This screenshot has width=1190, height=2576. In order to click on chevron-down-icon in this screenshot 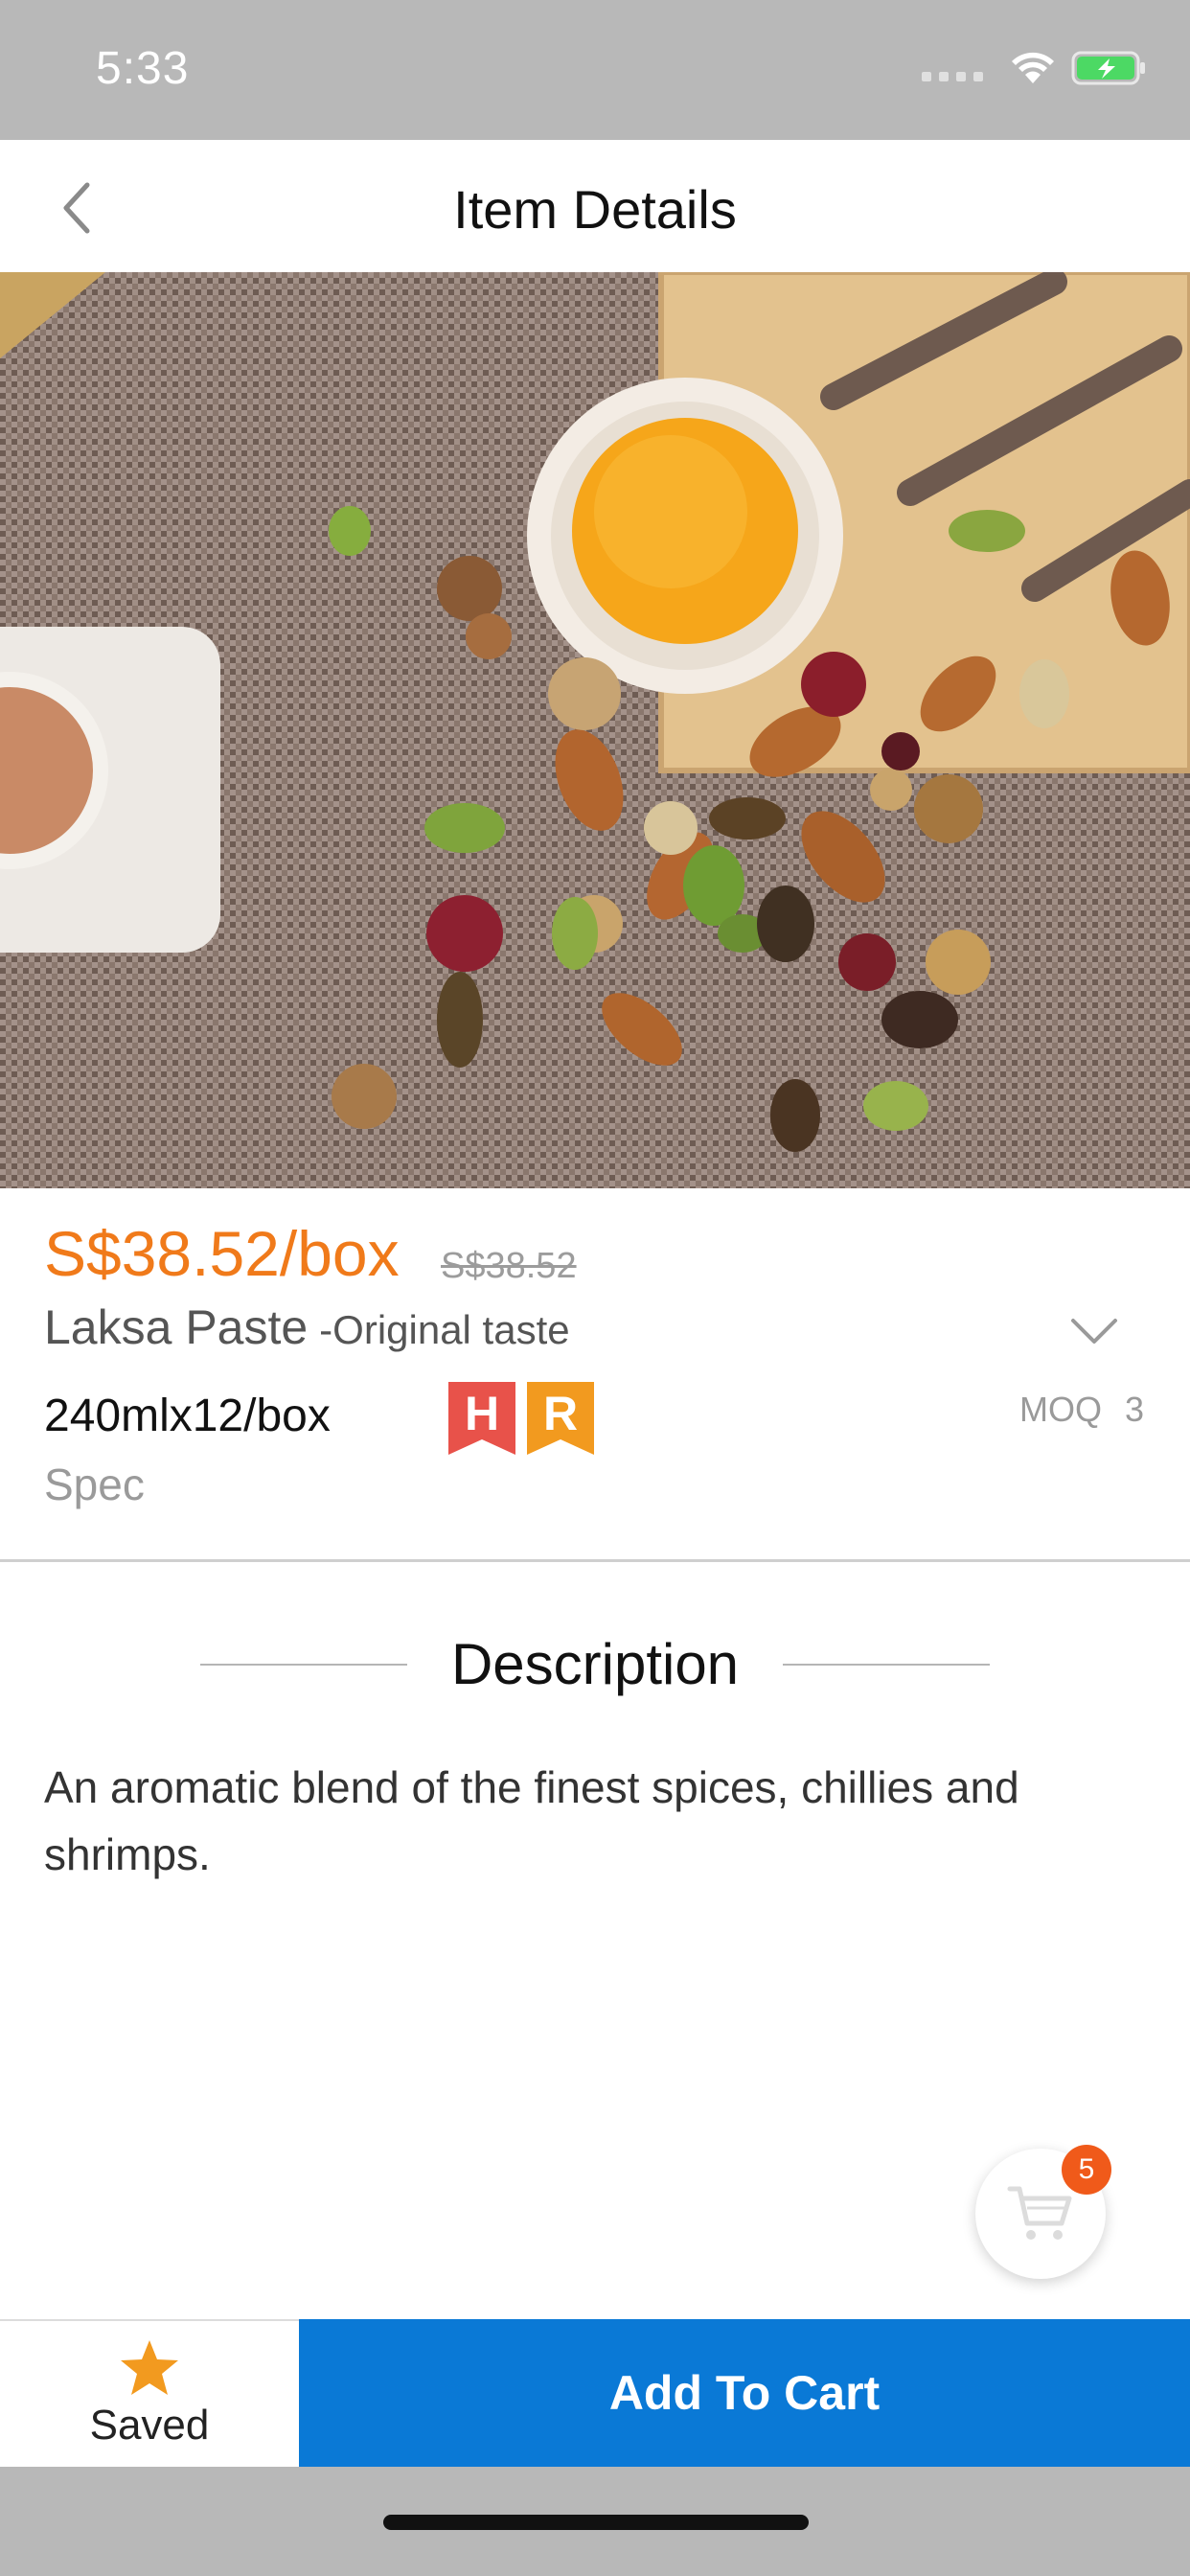, I will do `click(1094, 1331)`.